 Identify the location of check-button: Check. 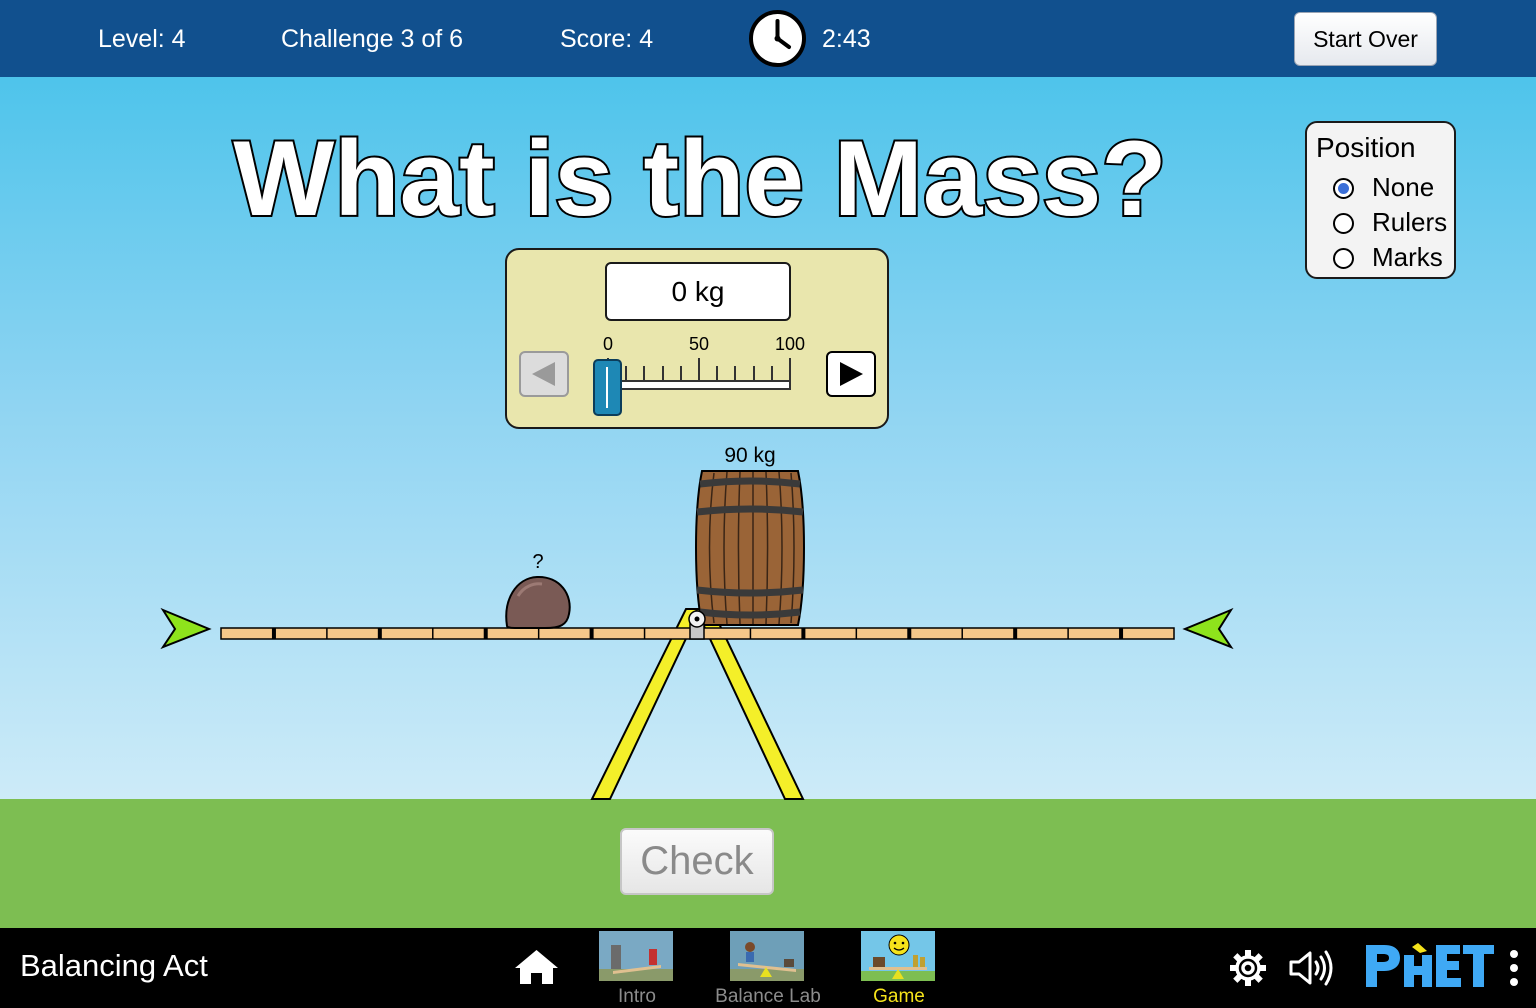
(697, 861).